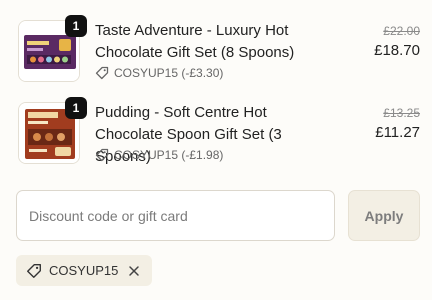  I want to click on item-discount: COSYUP15 (-£3.30), so click(159, 73).